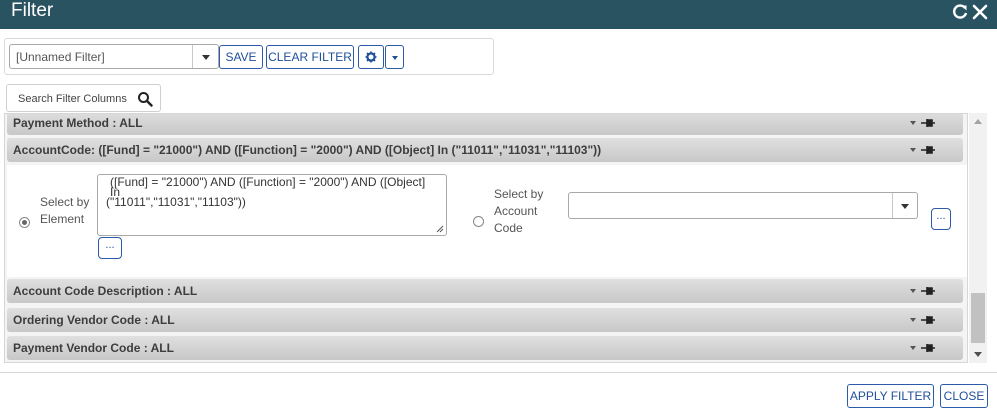 This screenshot has width=997, height=415. Describe the element at coordinates (980, 12) in the screenshot. I see `close-icon` at that location.